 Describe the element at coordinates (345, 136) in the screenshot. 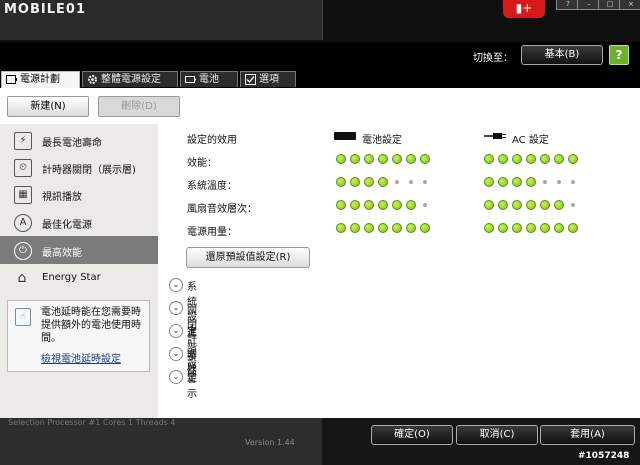

I see `battery-icon` at that location.